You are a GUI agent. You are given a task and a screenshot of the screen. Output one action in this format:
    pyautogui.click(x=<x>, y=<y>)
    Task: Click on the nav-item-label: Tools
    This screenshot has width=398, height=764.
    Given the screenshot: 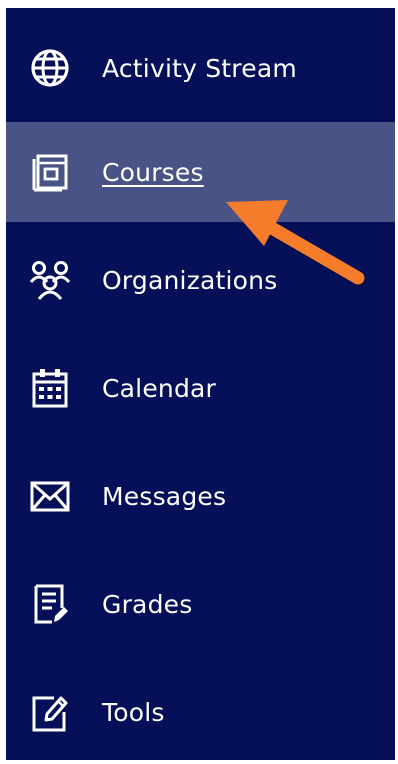 What is the action you would take?
    pyautogui.click(x=133, y=712)
    